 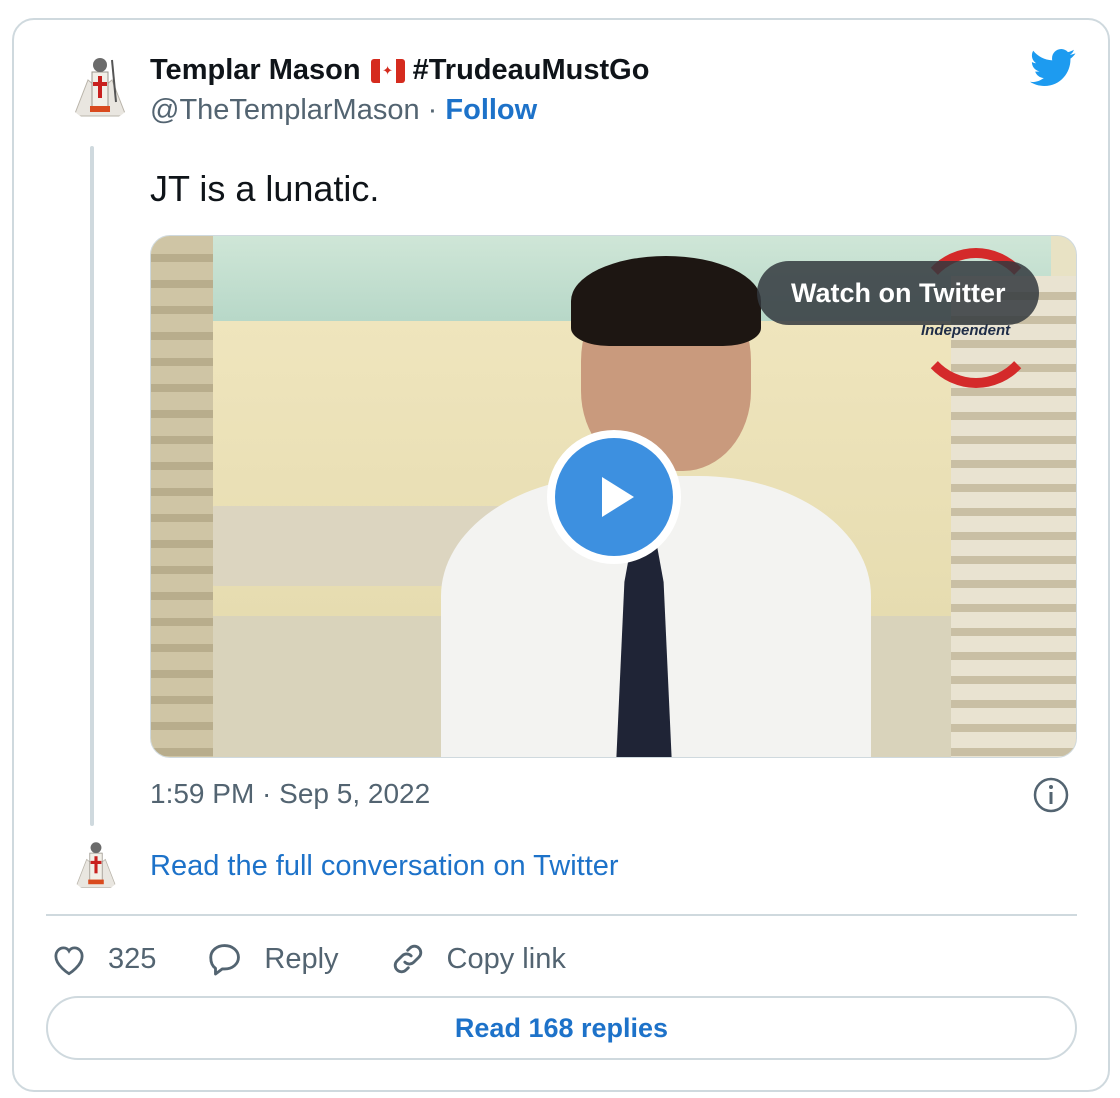 What do you see at coordinates (103, 959) in the screenshot?
I see `like-button: 325` at bounding box center [103, 959].